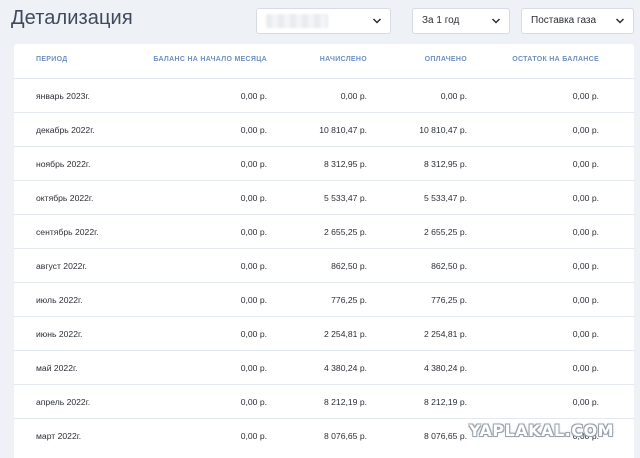  Describe the element at coordinates (445, 232) in the screenshot. I see `cell-paid: 2 655,25 р.` at that location.